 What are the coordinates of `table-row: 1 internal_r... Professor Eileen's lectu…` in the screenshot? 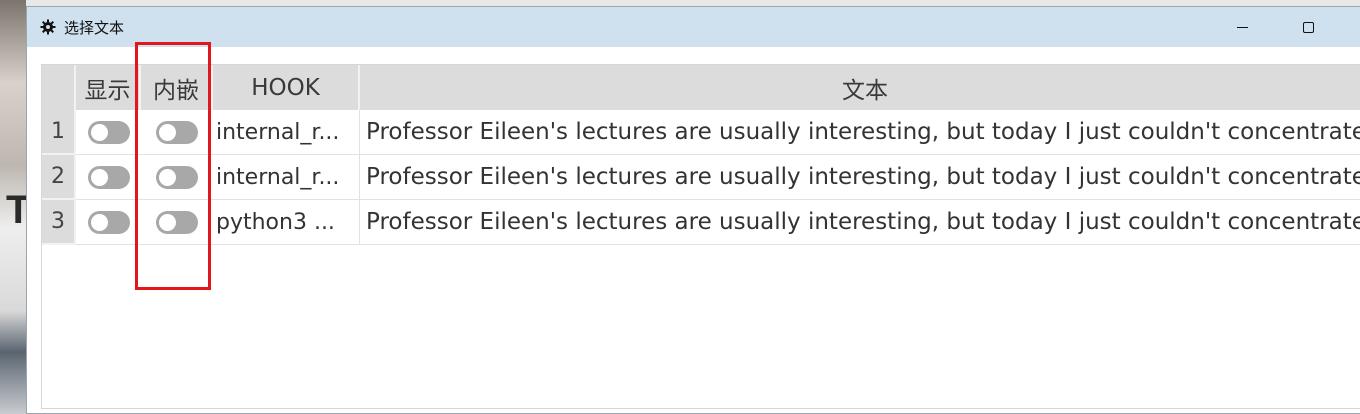 It's located at (701, 132).